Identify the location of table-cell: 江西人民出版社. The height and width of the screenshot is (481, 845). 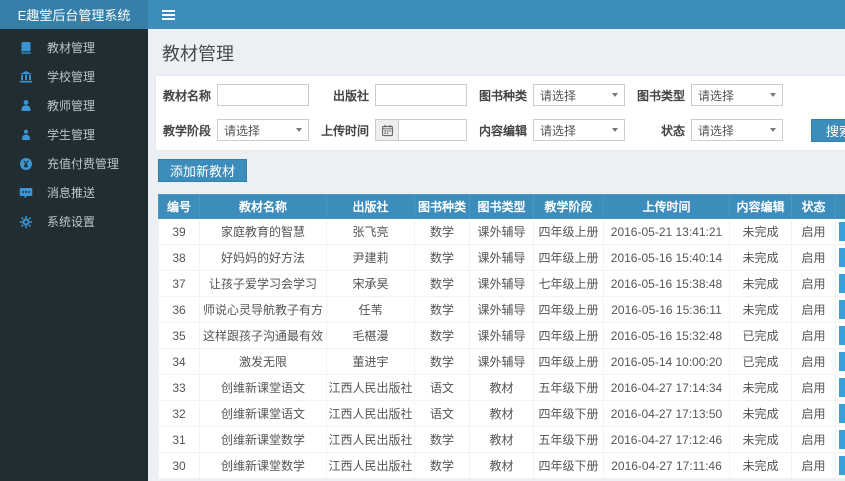
(370, 465).